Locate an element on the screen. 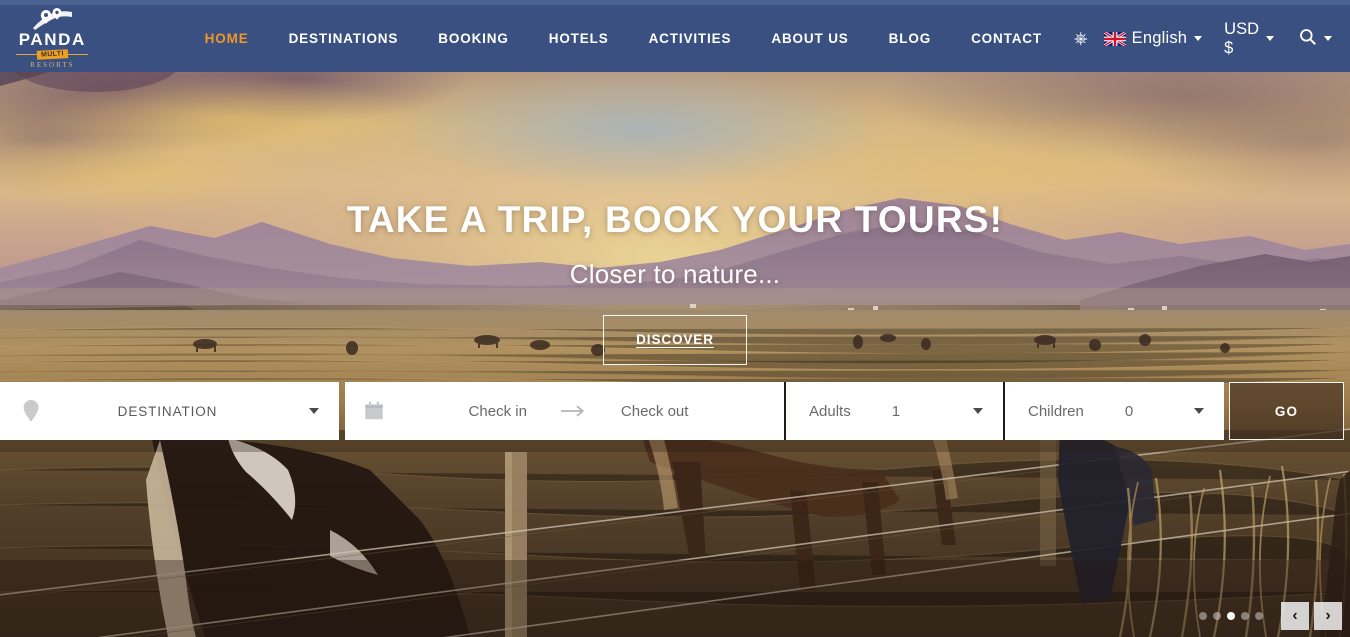 This screenshot has height=637, width=1350. carousel-controls: ‹ › is located at coordinates (1269, 616).